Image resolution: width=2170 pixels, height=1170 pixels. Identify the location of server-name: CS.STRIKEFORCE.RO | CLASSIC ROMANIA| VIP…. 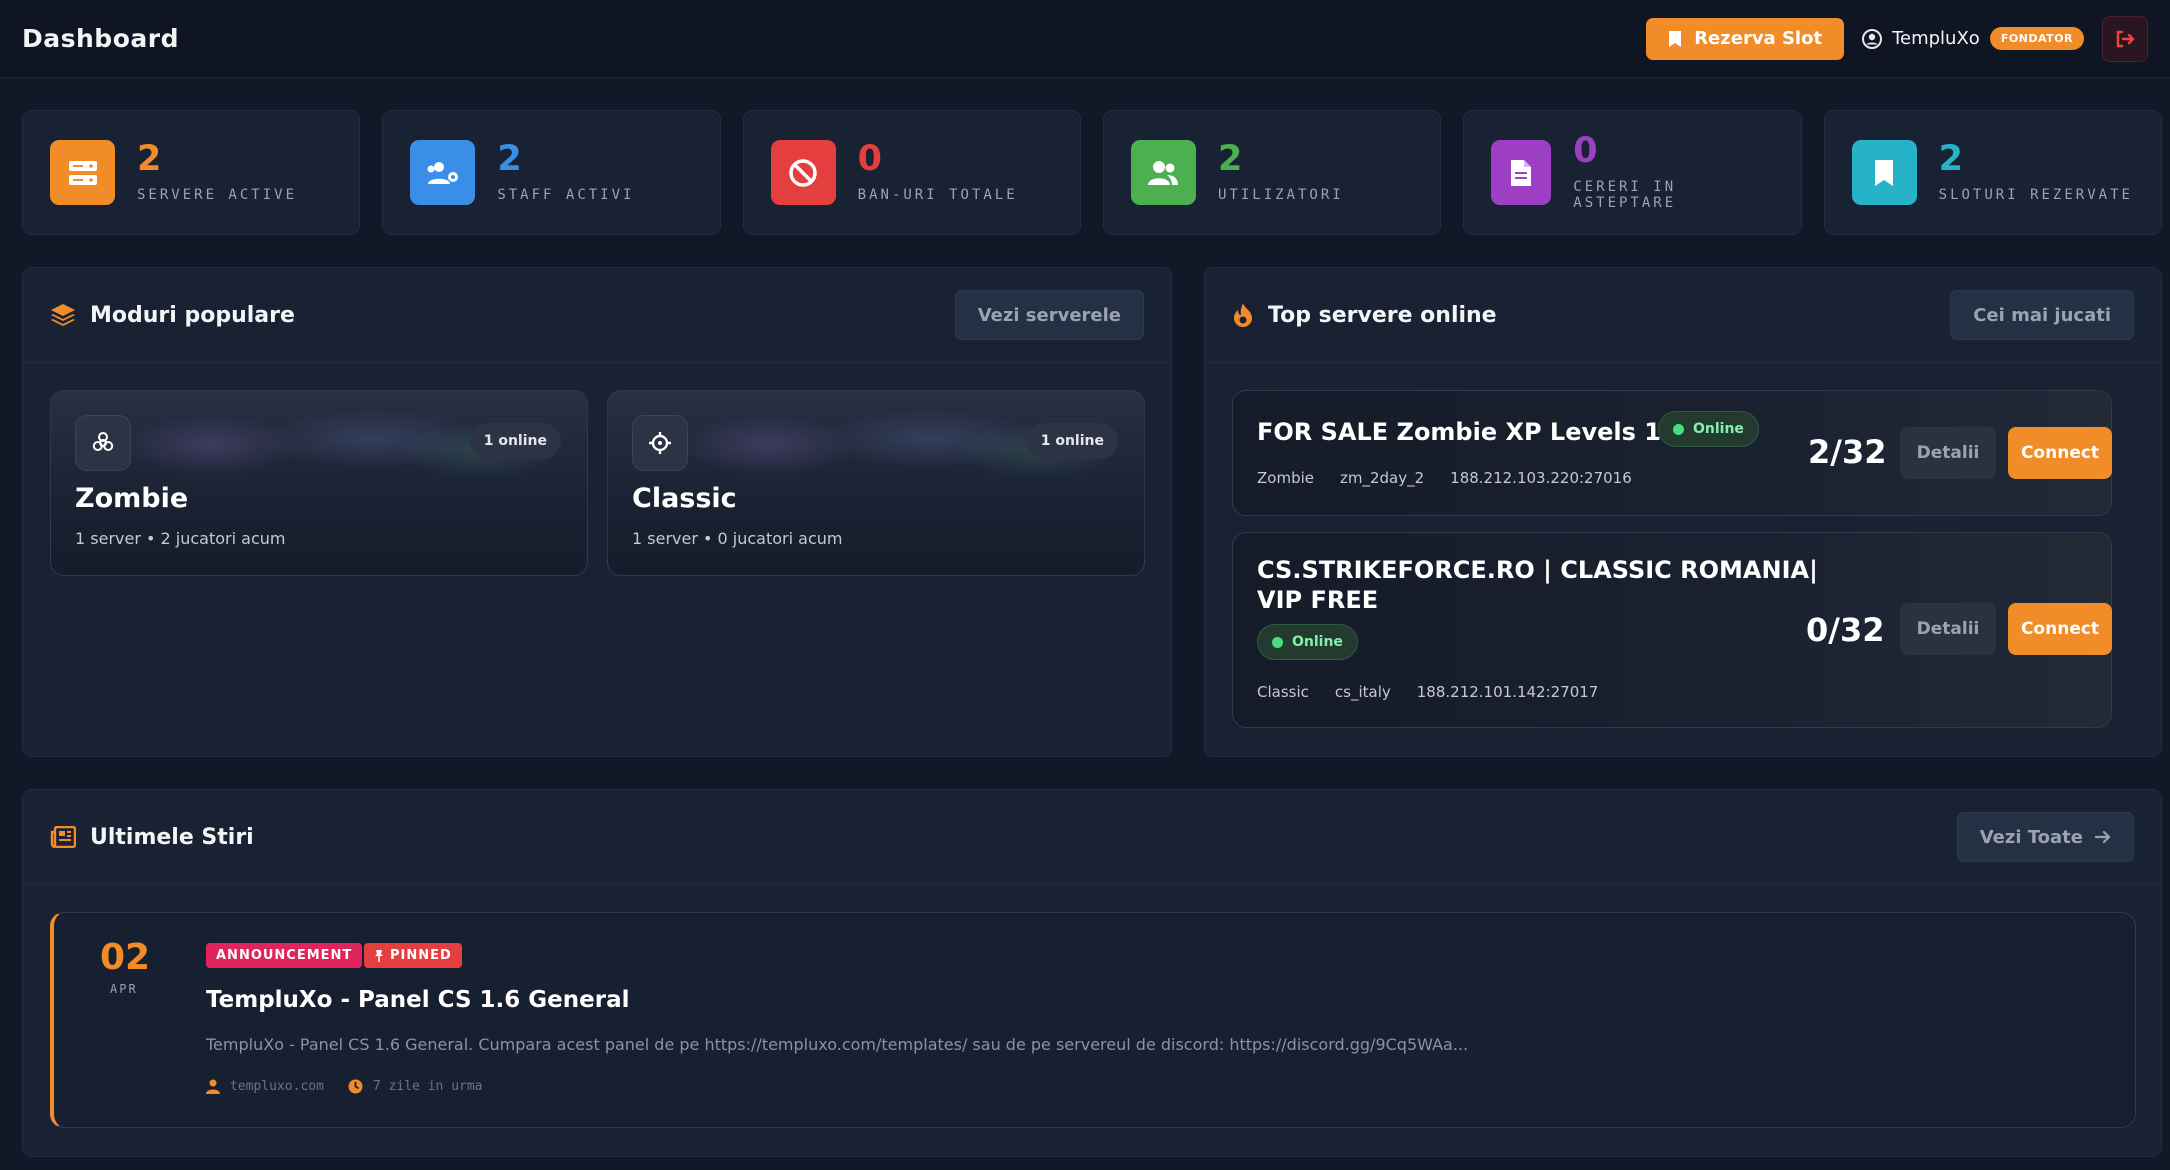
(1537, 585).